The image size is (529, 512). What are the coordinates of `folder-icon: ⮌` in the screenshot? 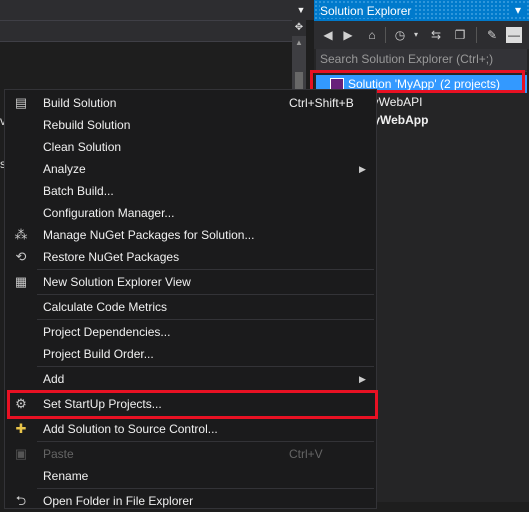 It's located at (21, 500).